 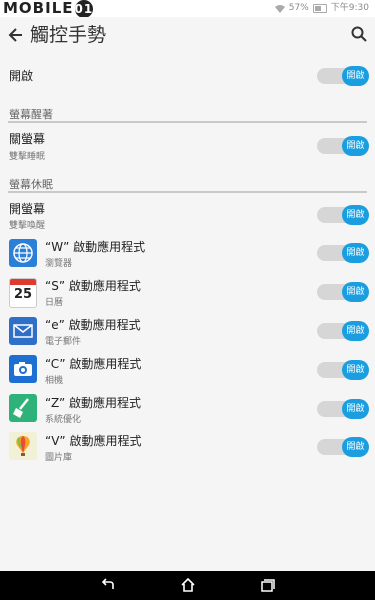 What do you see at coordinates (93, 325) in the screenshot?
I see `app-gesture-label: “e” 啟動應用程式` at bounding box center [93, 325].